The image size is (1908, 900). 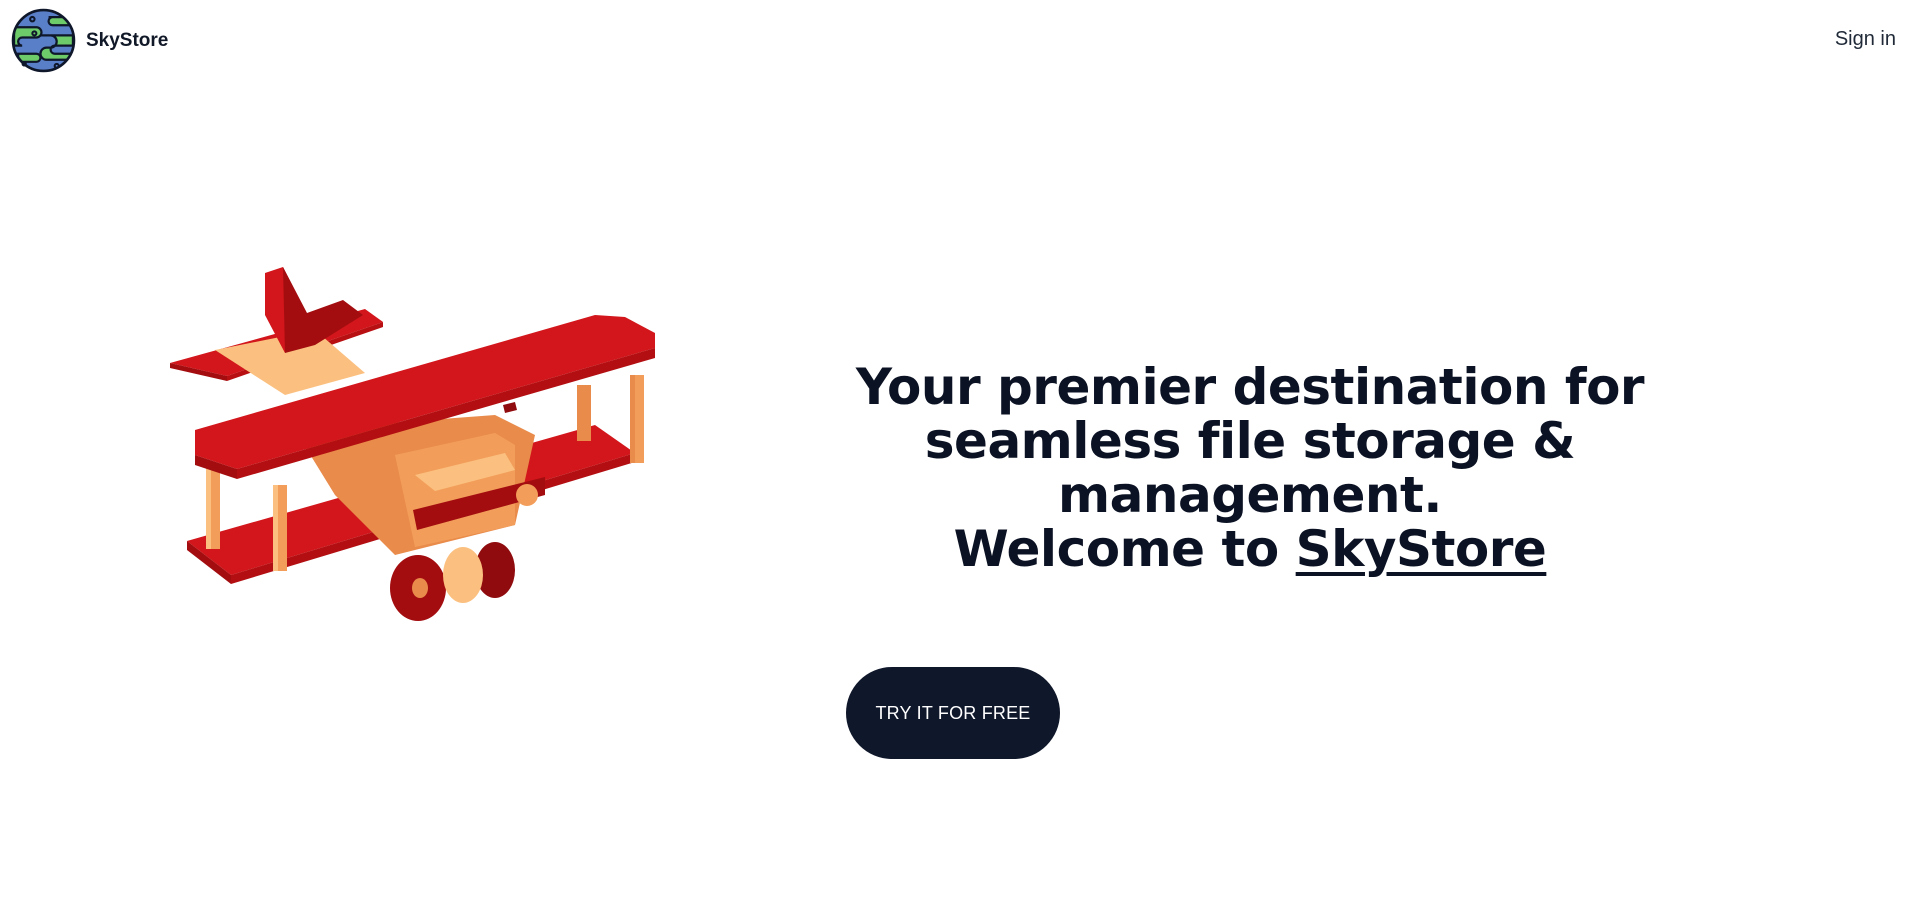 I want to click on skystore-link: SkyStore, so click(x=1421, y=549).